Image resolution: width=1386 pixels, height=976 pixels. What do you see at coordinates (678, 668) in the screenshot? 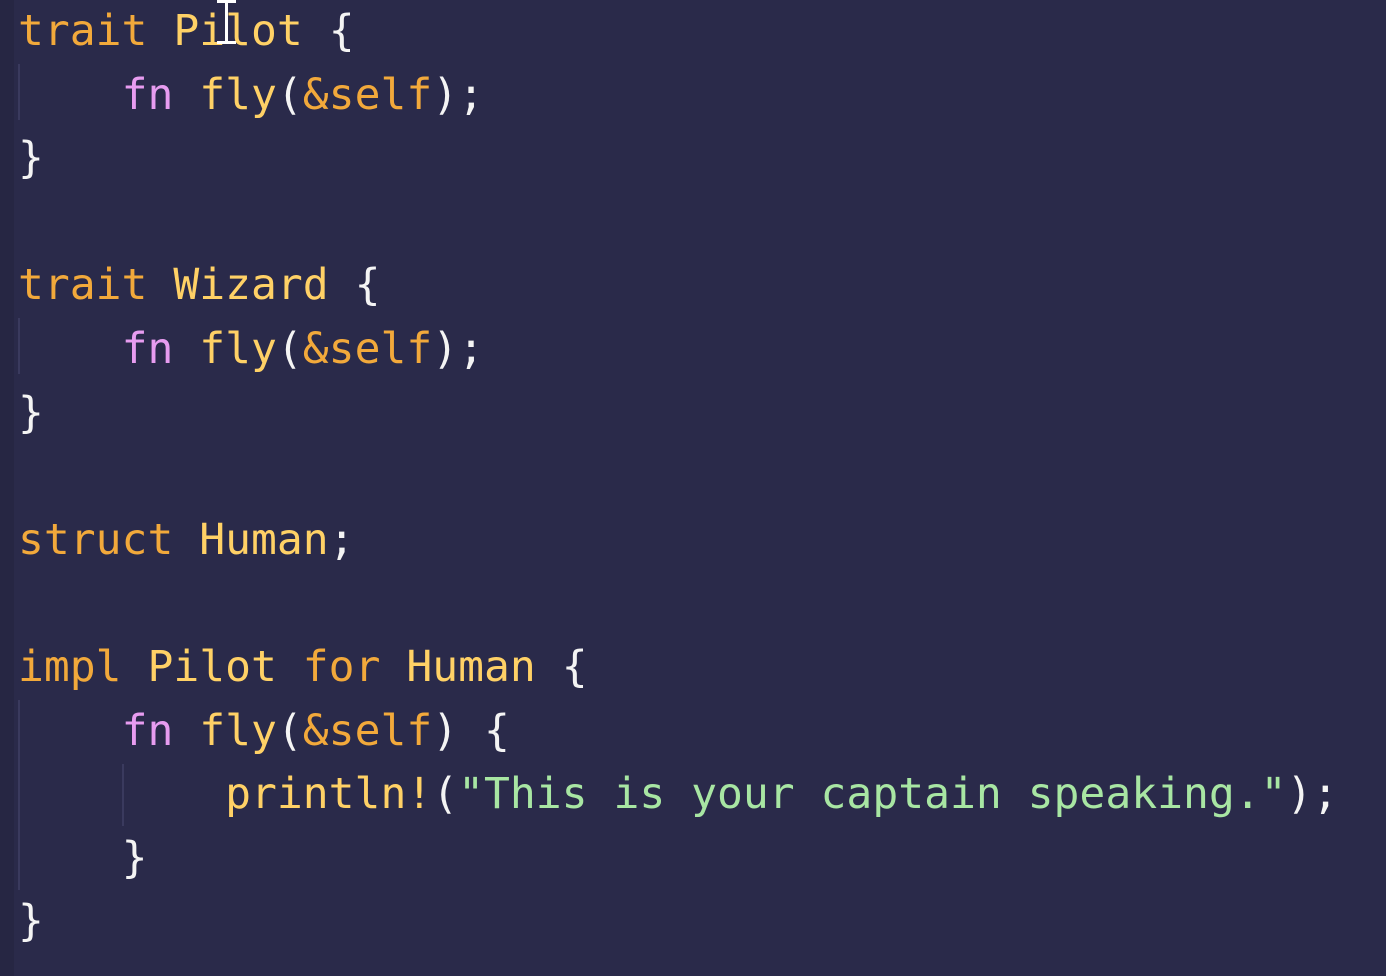
I see `code-line: impl Pilot for Human {` at bounding box center [678, 668].